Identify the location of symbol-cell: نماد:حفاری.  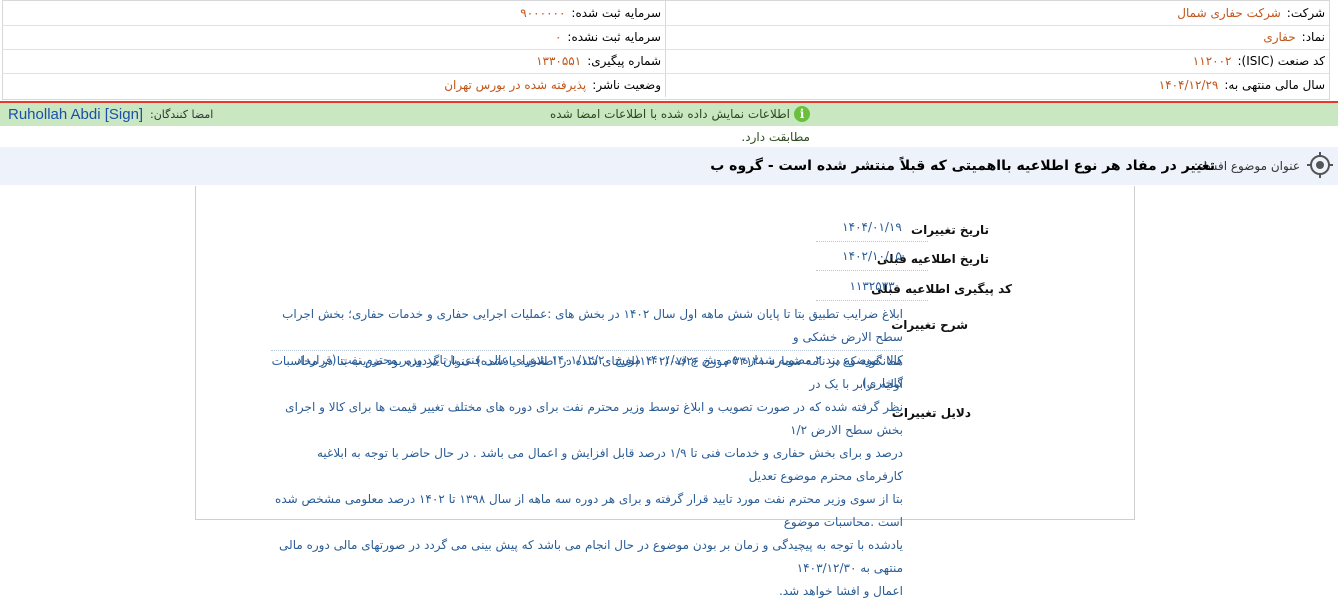
(997, 37).